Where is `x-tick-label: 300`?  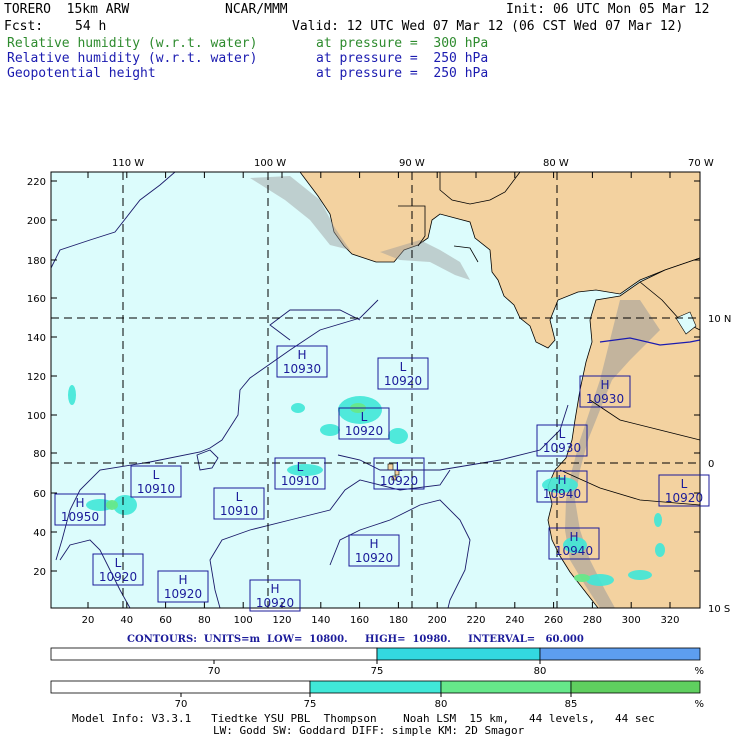 x-tick-label: 300 is located at coordinates (631, 620).